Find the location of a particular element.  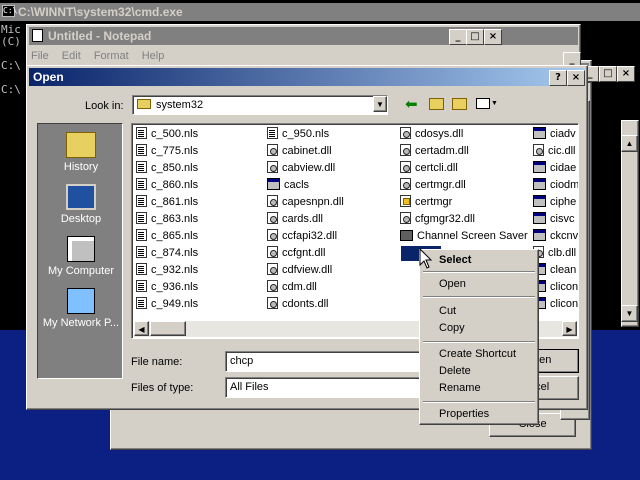

file-item: certmgr is located at coordinates (426, 202).